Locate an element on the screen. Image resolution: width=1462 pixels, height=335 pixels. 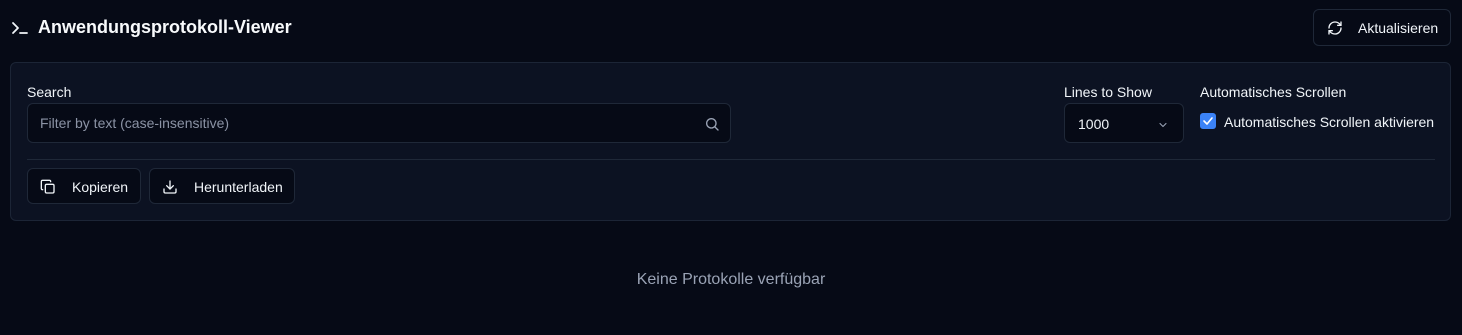
check-icon is located at coordinates (1208, 121).